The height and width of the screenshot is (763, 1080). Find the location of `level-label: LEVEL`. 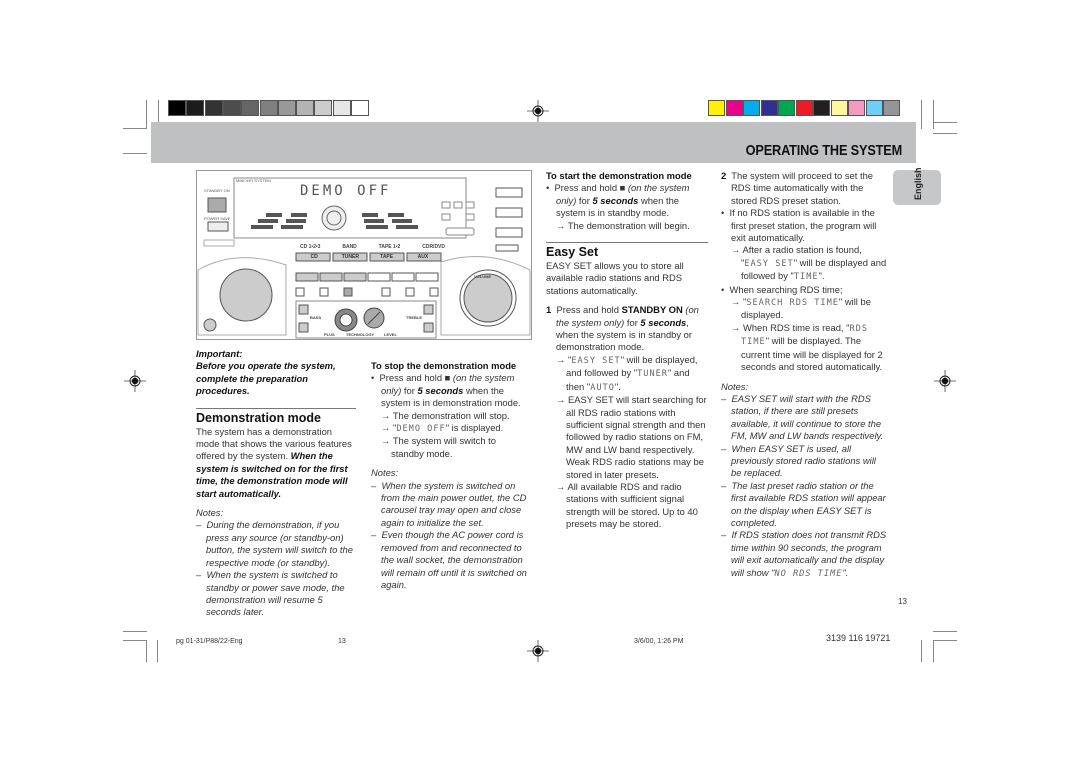

level-label: LEVEL is located at coordinates (390, 334).